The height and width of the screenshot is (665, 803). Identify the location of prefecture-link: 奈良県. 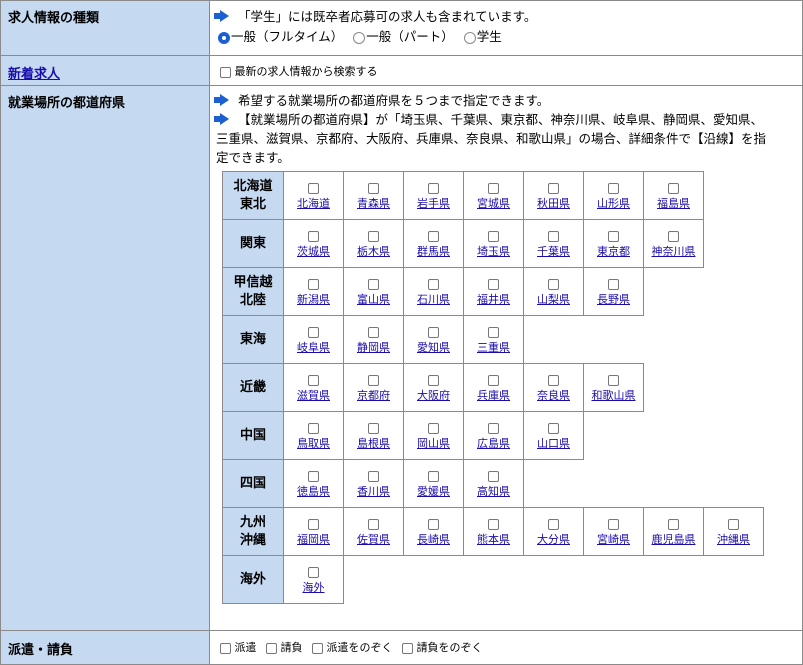
(553, 395).